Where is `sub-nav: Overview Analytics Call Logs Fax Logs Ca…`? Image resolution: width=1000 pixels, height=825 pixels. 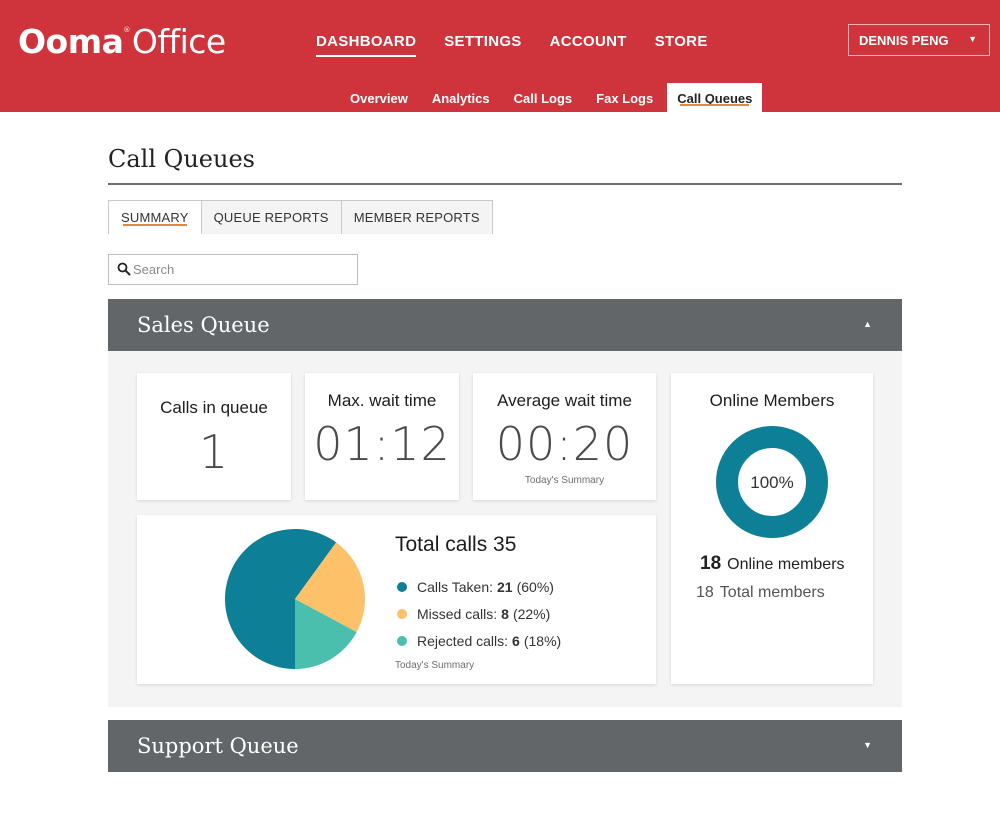 sub-nav: Overview Analytics Call Logs Fax Logs Ca… is located at coordinates (553, 97).